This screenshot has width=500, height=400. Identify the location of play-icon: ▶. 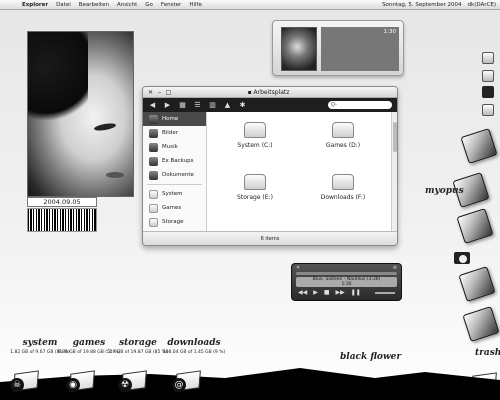
(315, 292).